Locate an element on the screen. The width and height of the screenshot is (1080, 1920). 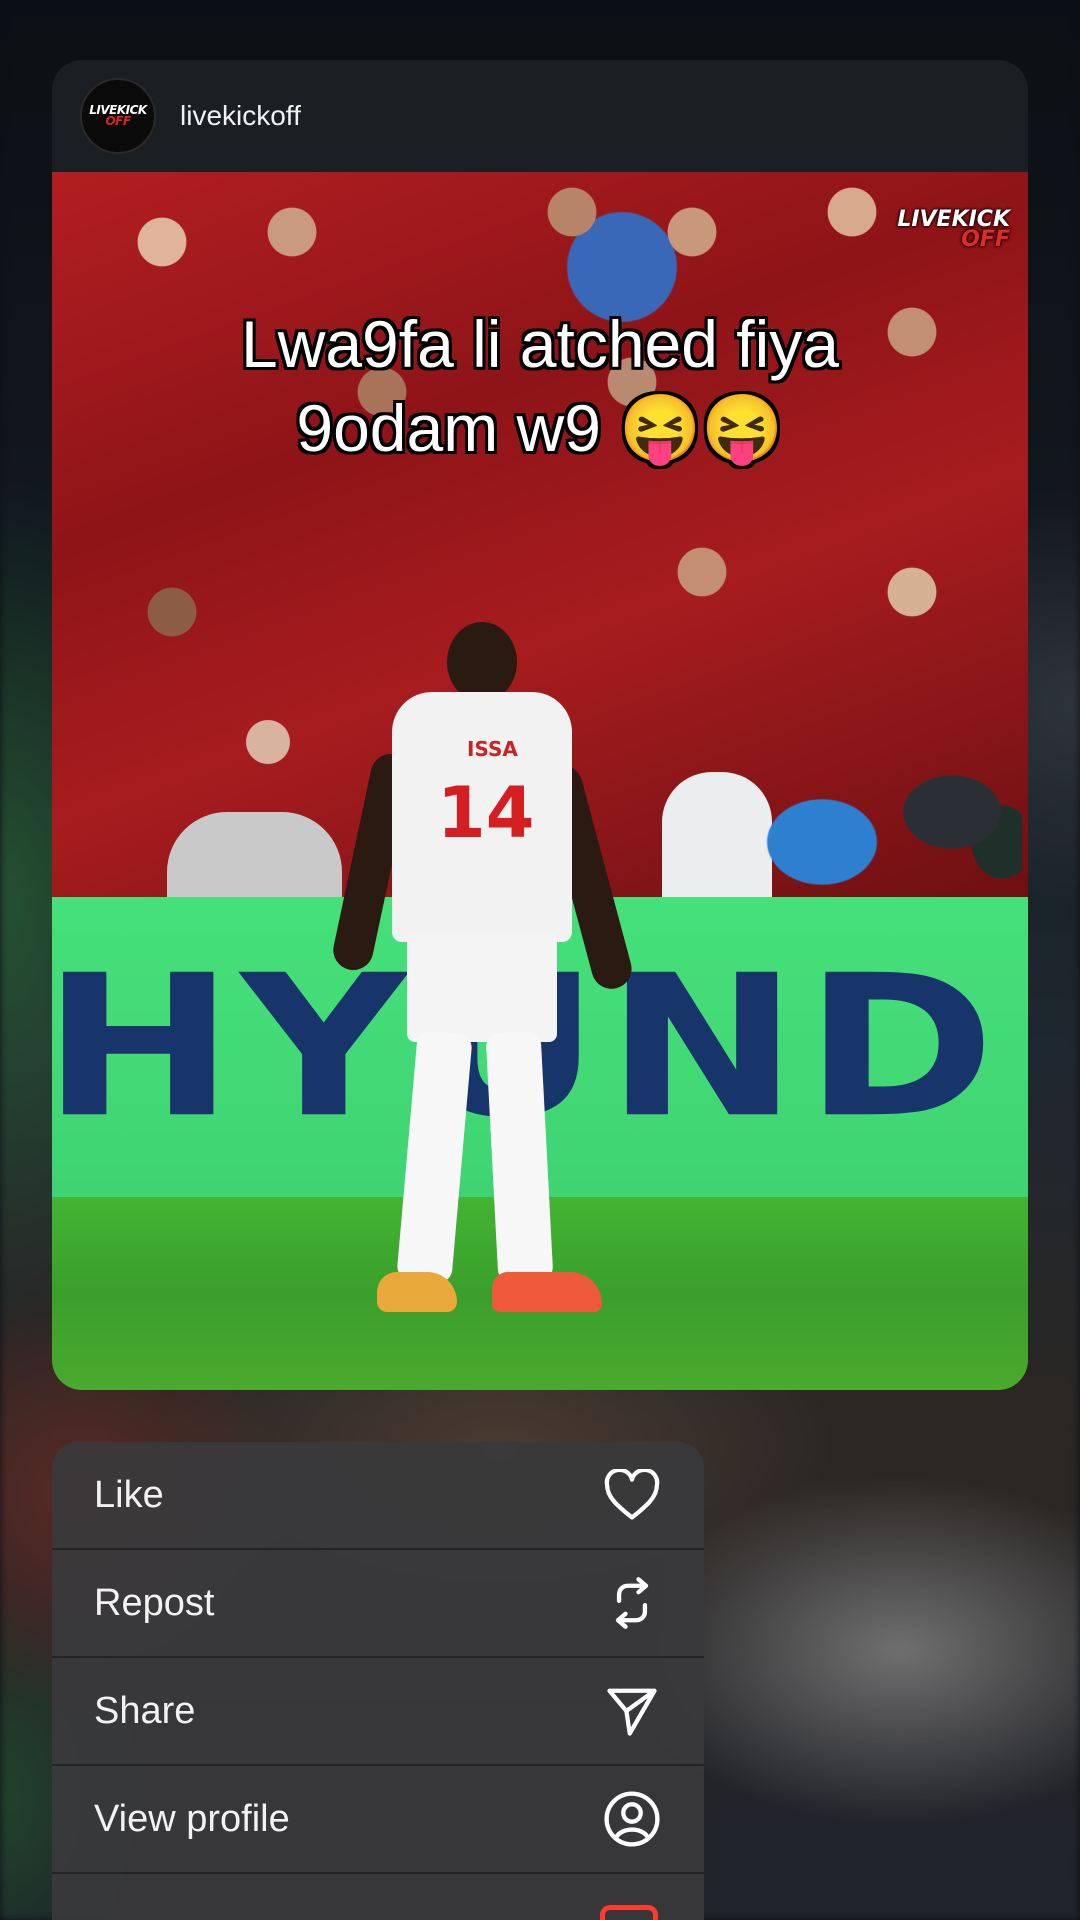
watermark-text-2: OFF is located at coordinates (985, 239).